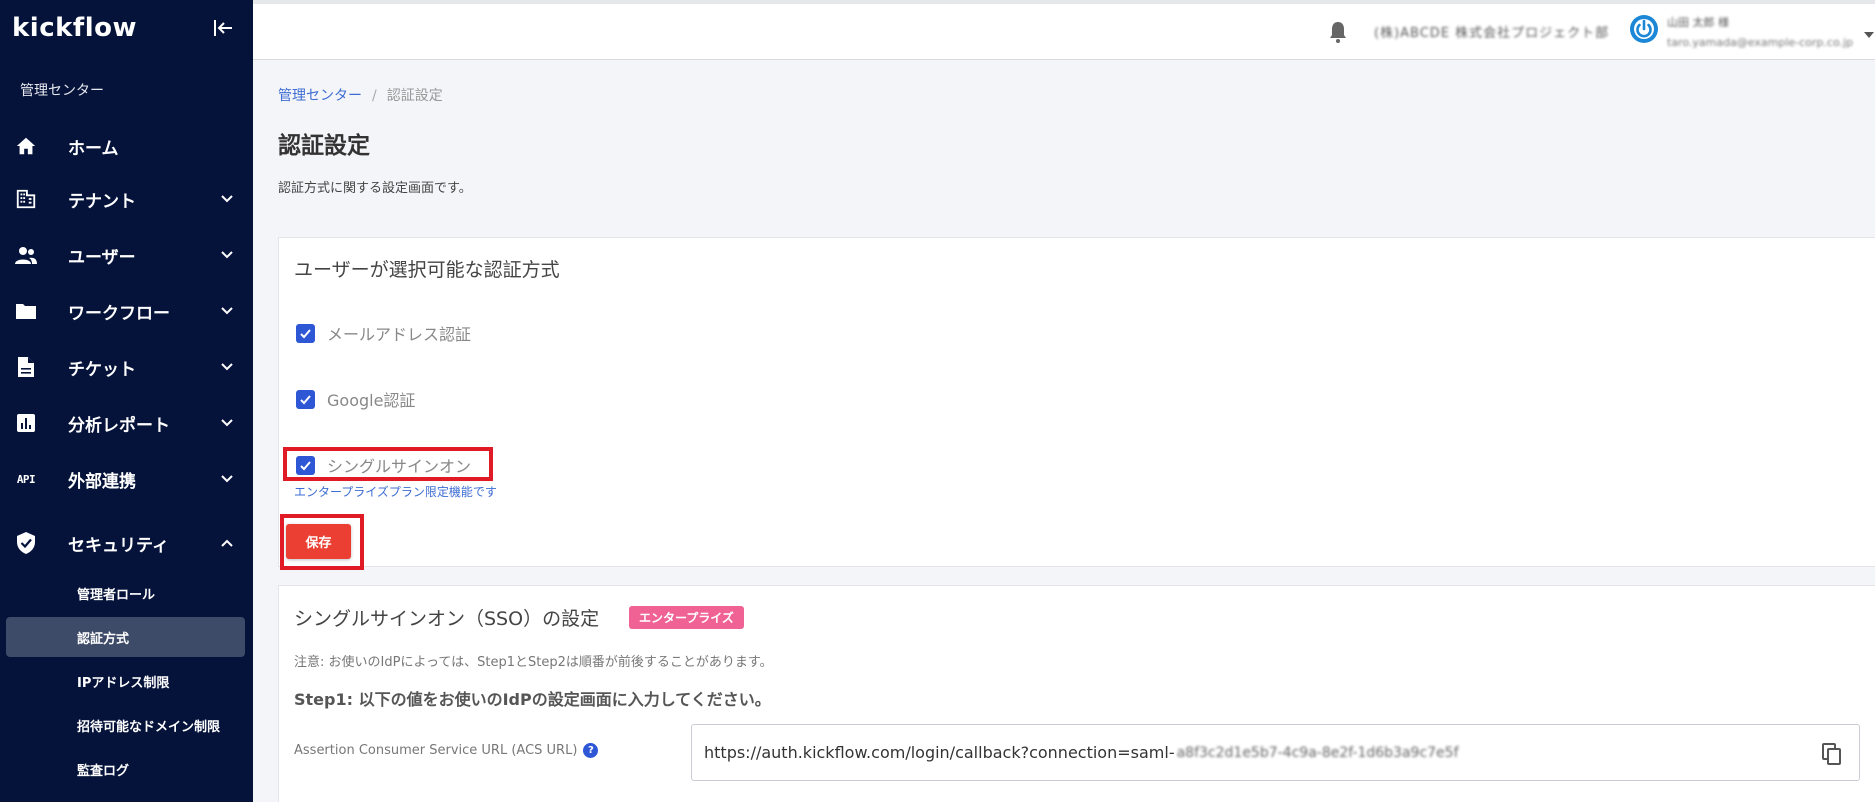 The height and width of the screenshot is (802, 1875). What do you see at coordinates (1698, 22) in the screenshot?
I see `user-name: 山田 太郎 様` at bounding box center [1698, 22].